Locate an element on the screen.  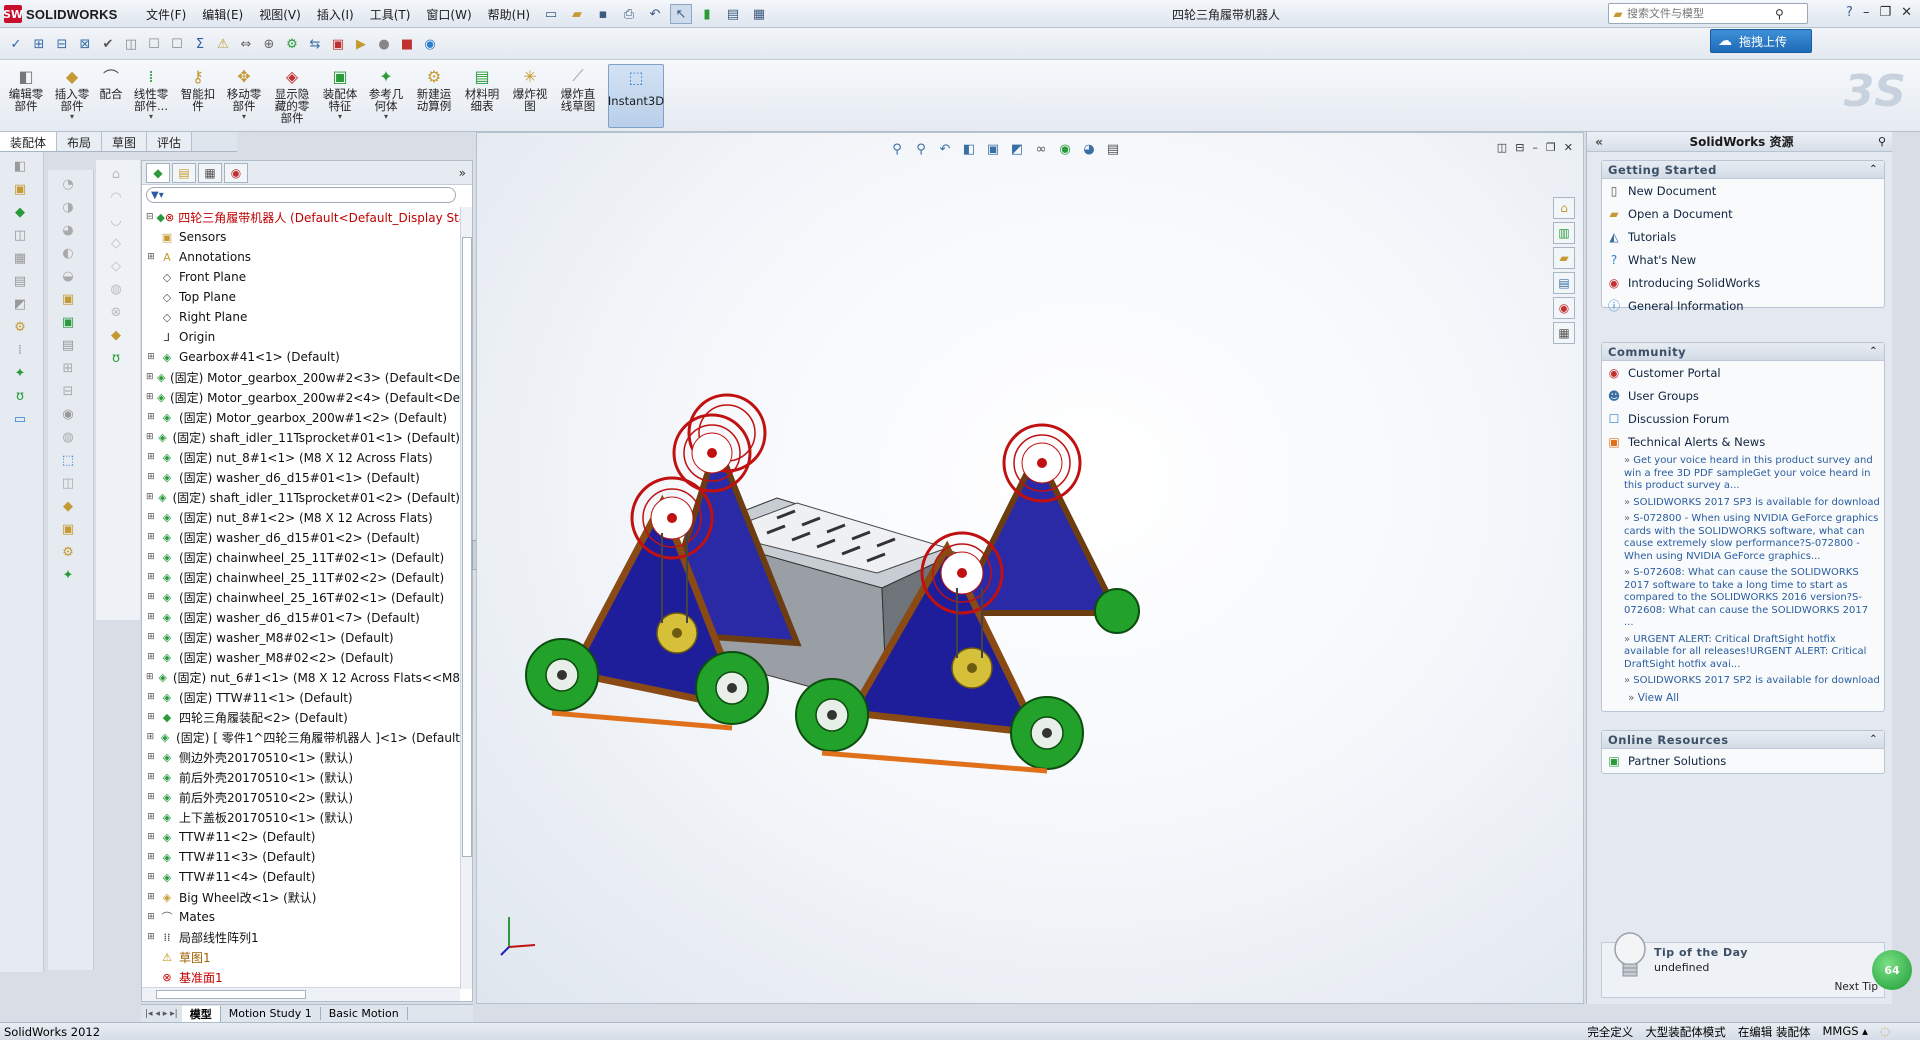
toolbar-icon: ◍ is located at coordinates (68, 437).